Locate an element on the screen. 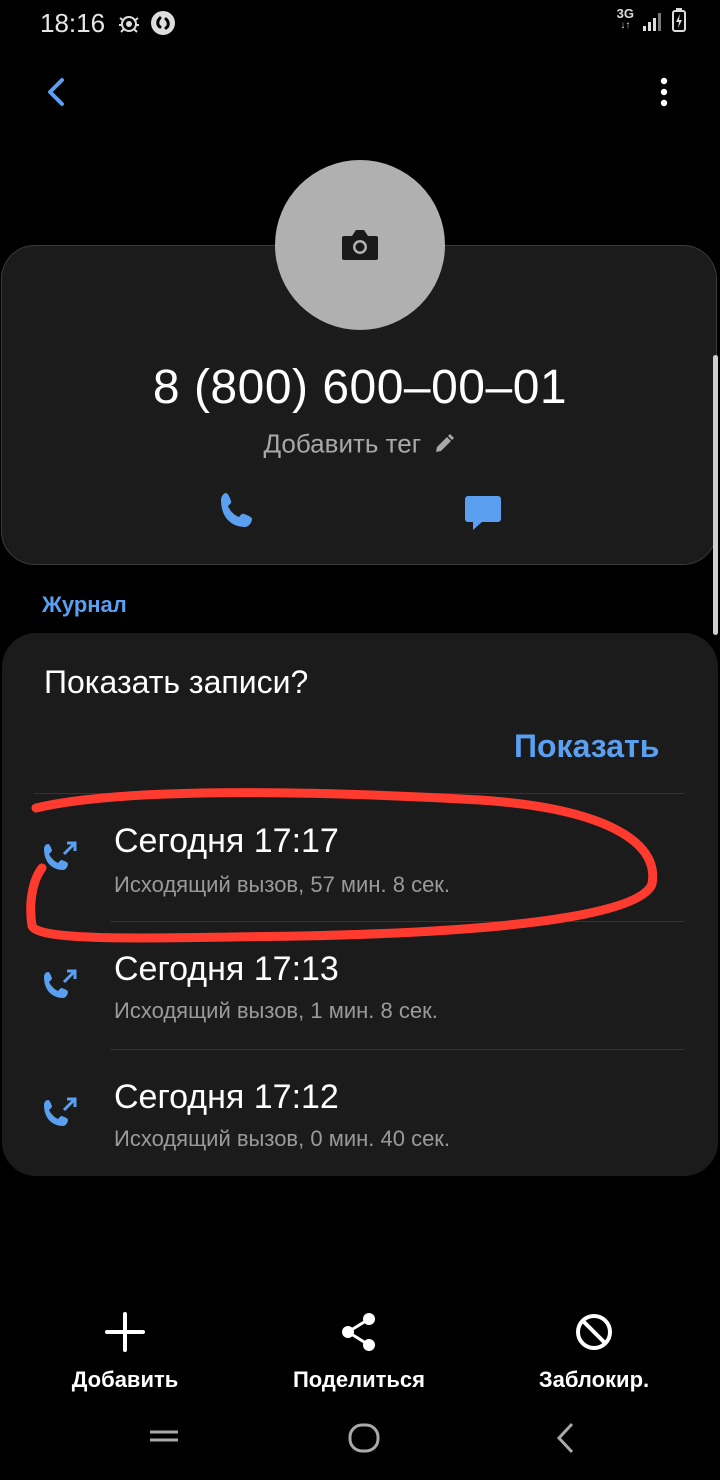 The image size is (720, 1480). more-options-button is located at coordinates (664, 93).